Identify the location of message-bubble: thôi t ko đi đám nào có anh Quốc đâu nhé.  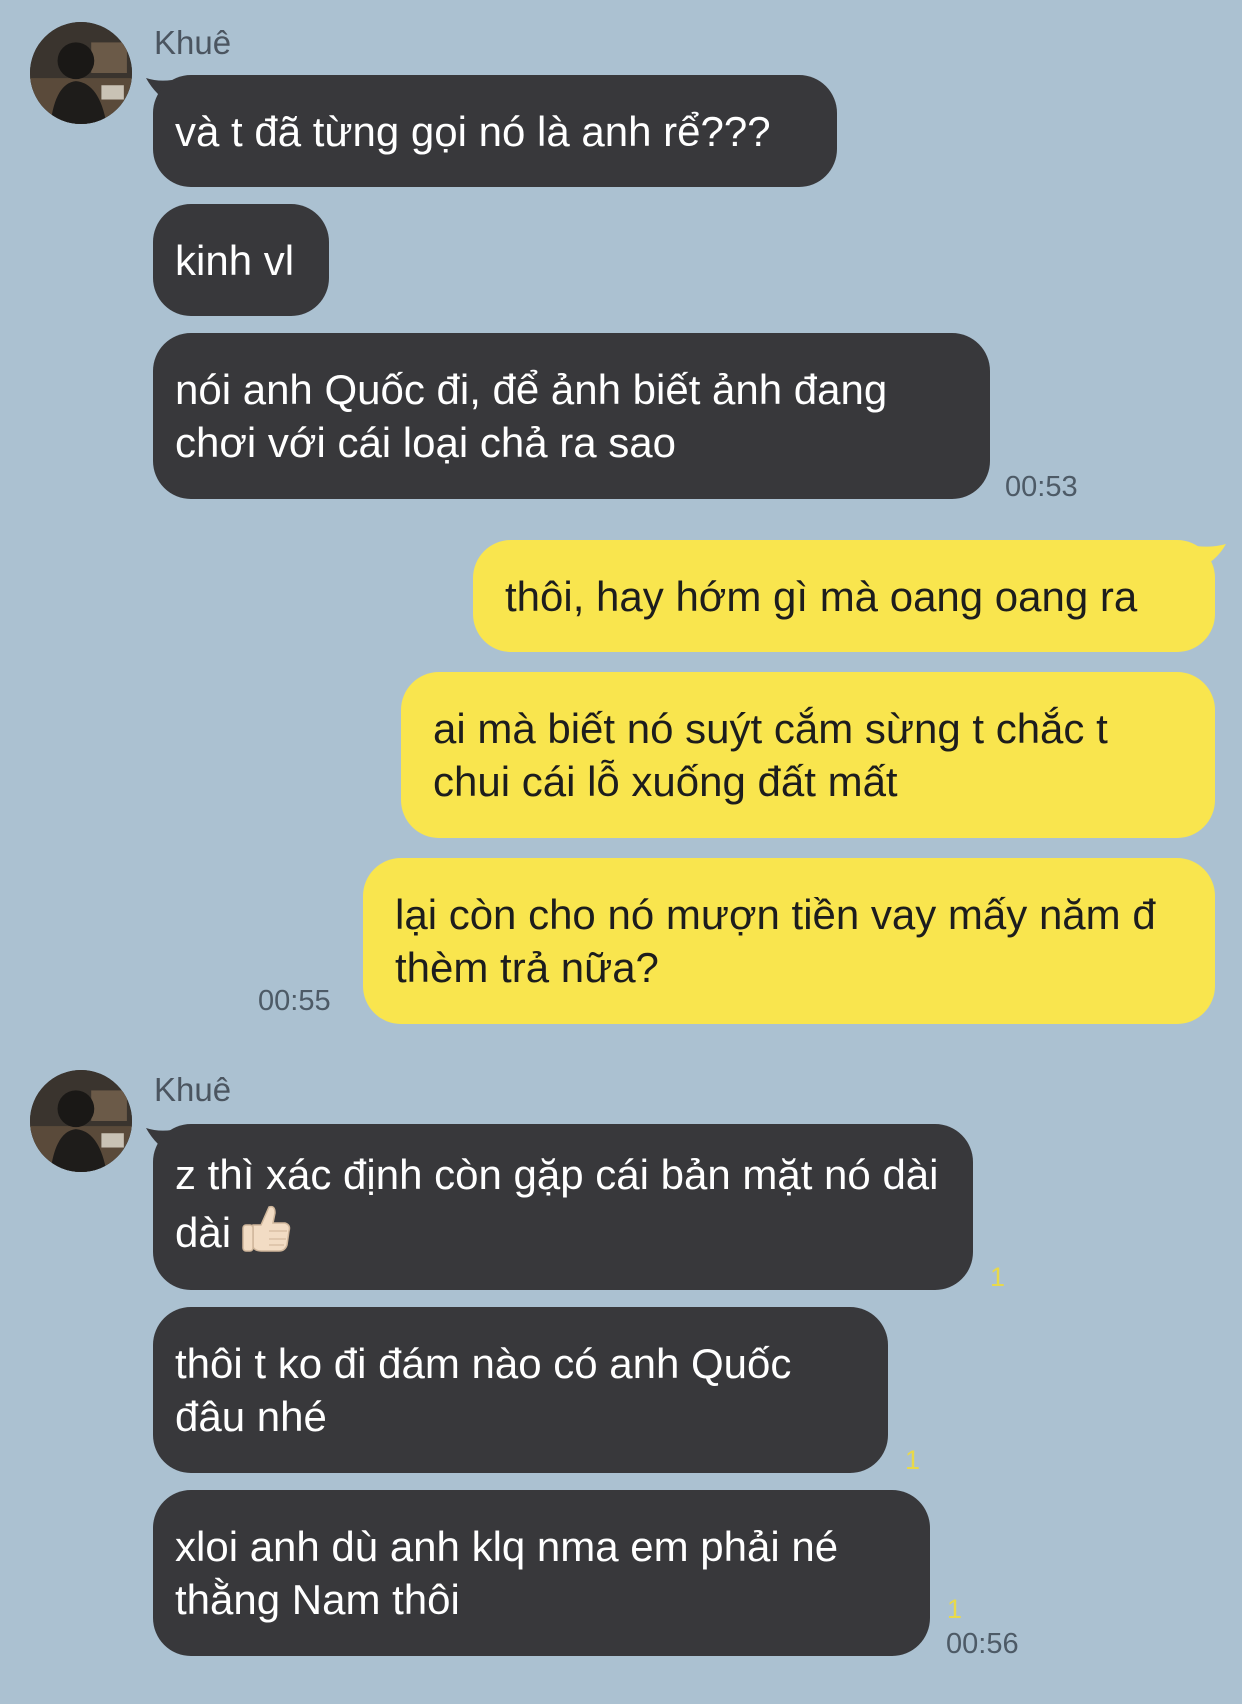
(520, 1390).